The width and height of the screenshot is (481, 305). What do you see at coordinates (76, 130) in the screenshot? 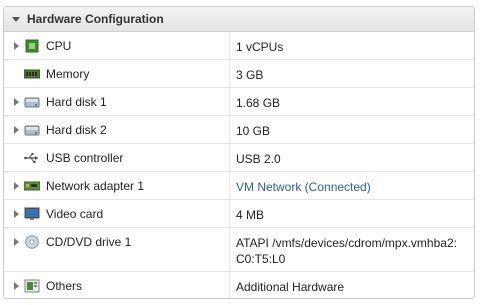
I see `row-label: Hard disk 2` at bounding box center [76, 130].